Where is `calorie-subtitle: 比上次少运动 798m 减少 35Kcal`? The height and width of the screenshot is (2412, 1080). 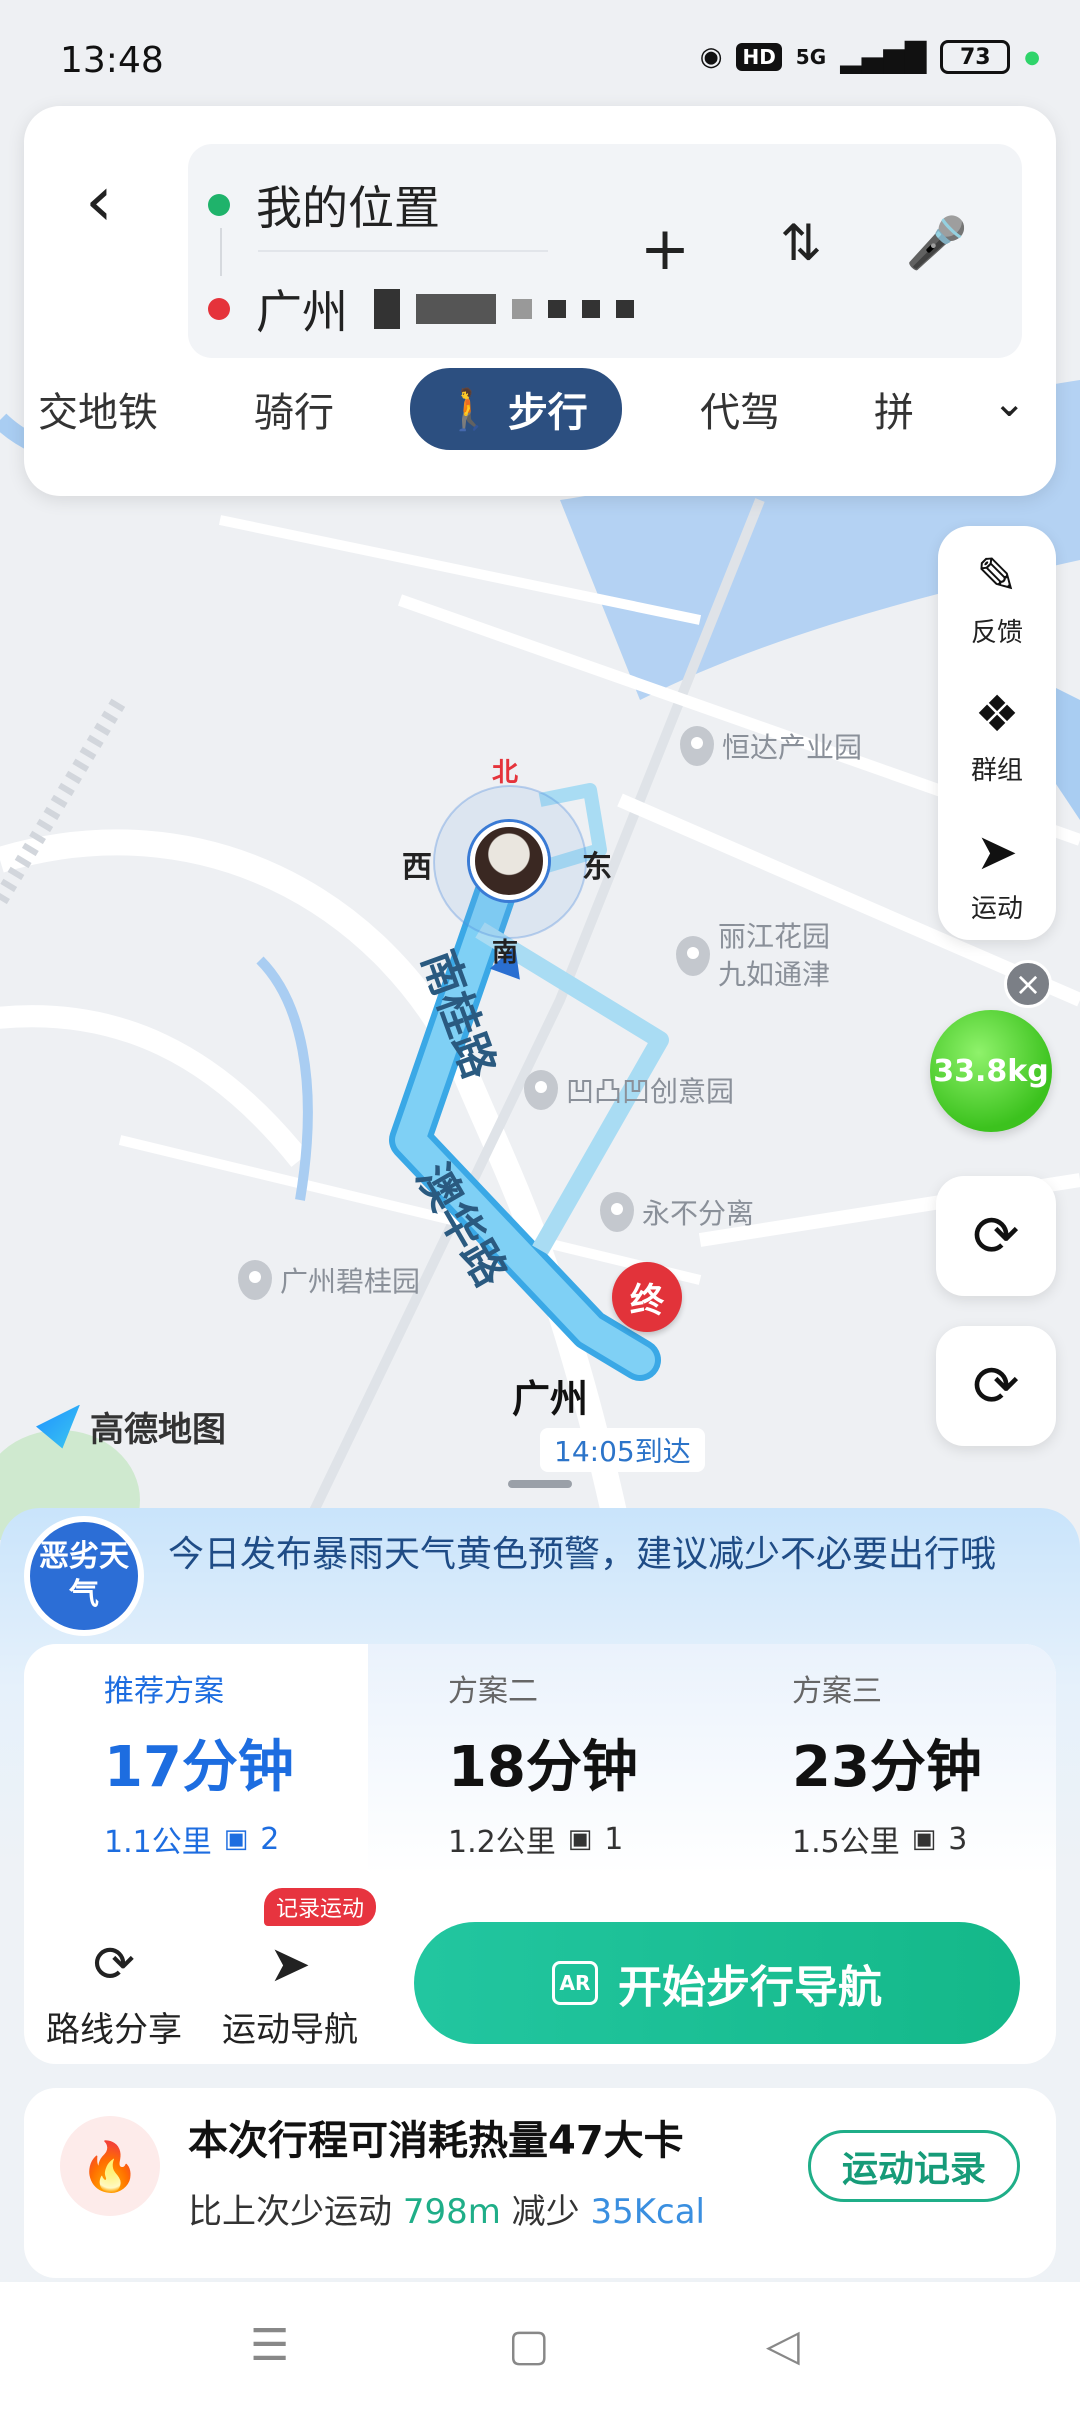
calorie-subtitle: 比上次少运动 798m 减少 35Kcal is located at coordinates (446, 2208).